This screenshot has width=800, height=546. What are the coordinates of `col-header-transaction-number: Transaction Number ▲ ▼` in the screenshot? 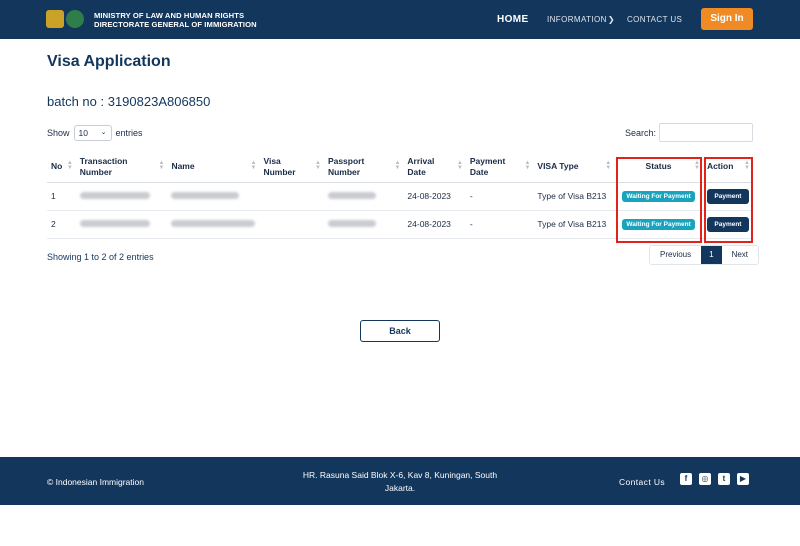 It's located at (121, 167).